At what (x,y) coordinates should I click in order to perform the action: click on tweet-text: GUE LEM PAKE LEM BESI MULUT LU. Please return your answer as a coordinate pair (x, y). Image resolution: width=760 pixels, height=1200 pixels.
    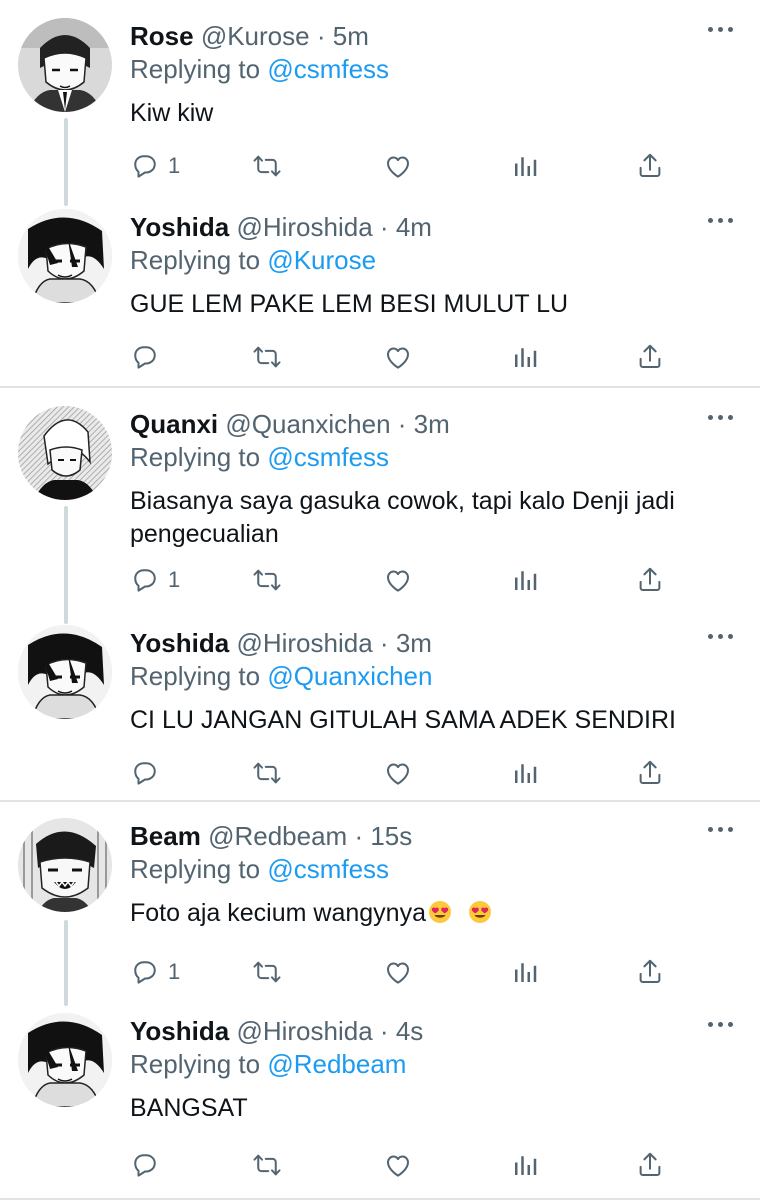
    Looking at the image, I should click on (349, 304).